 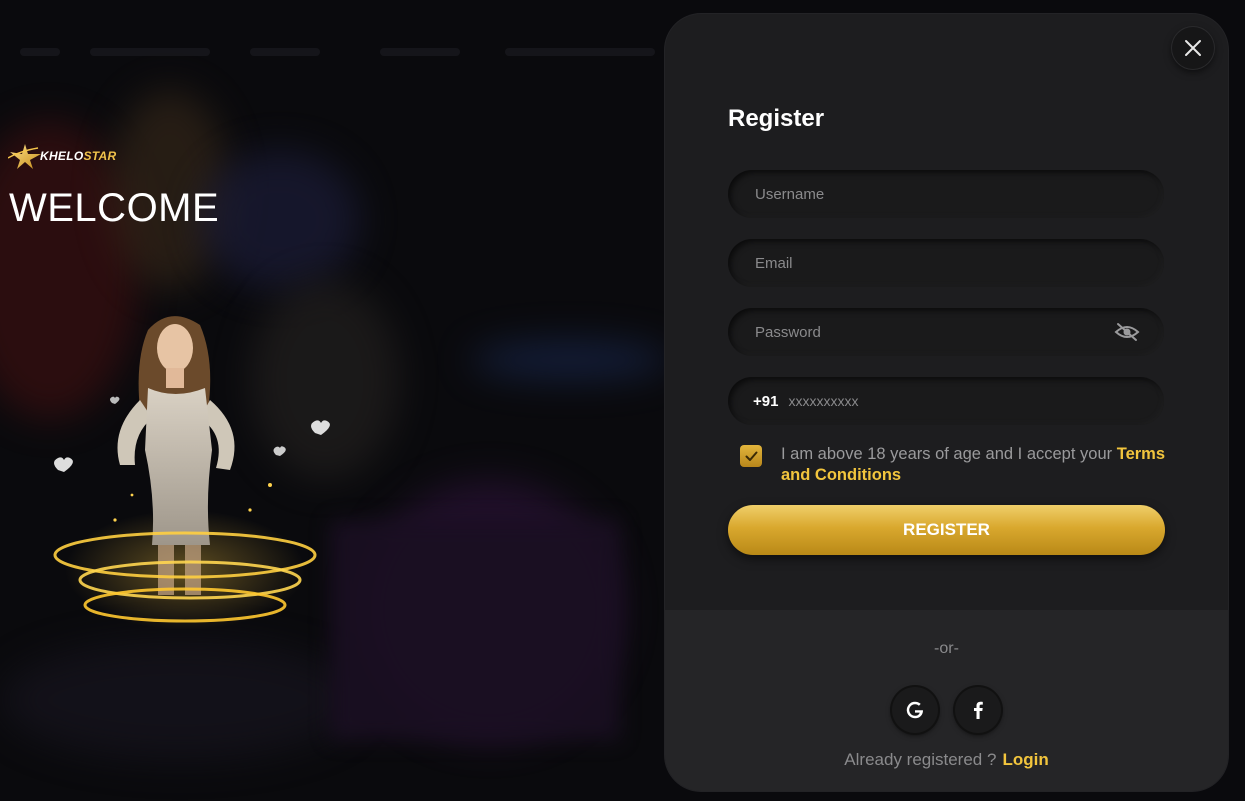 What do you see at coordinates (114, 208) in the screenshot?
I see `welcome-heading: WELCOME` at bounding box center [114, 208].